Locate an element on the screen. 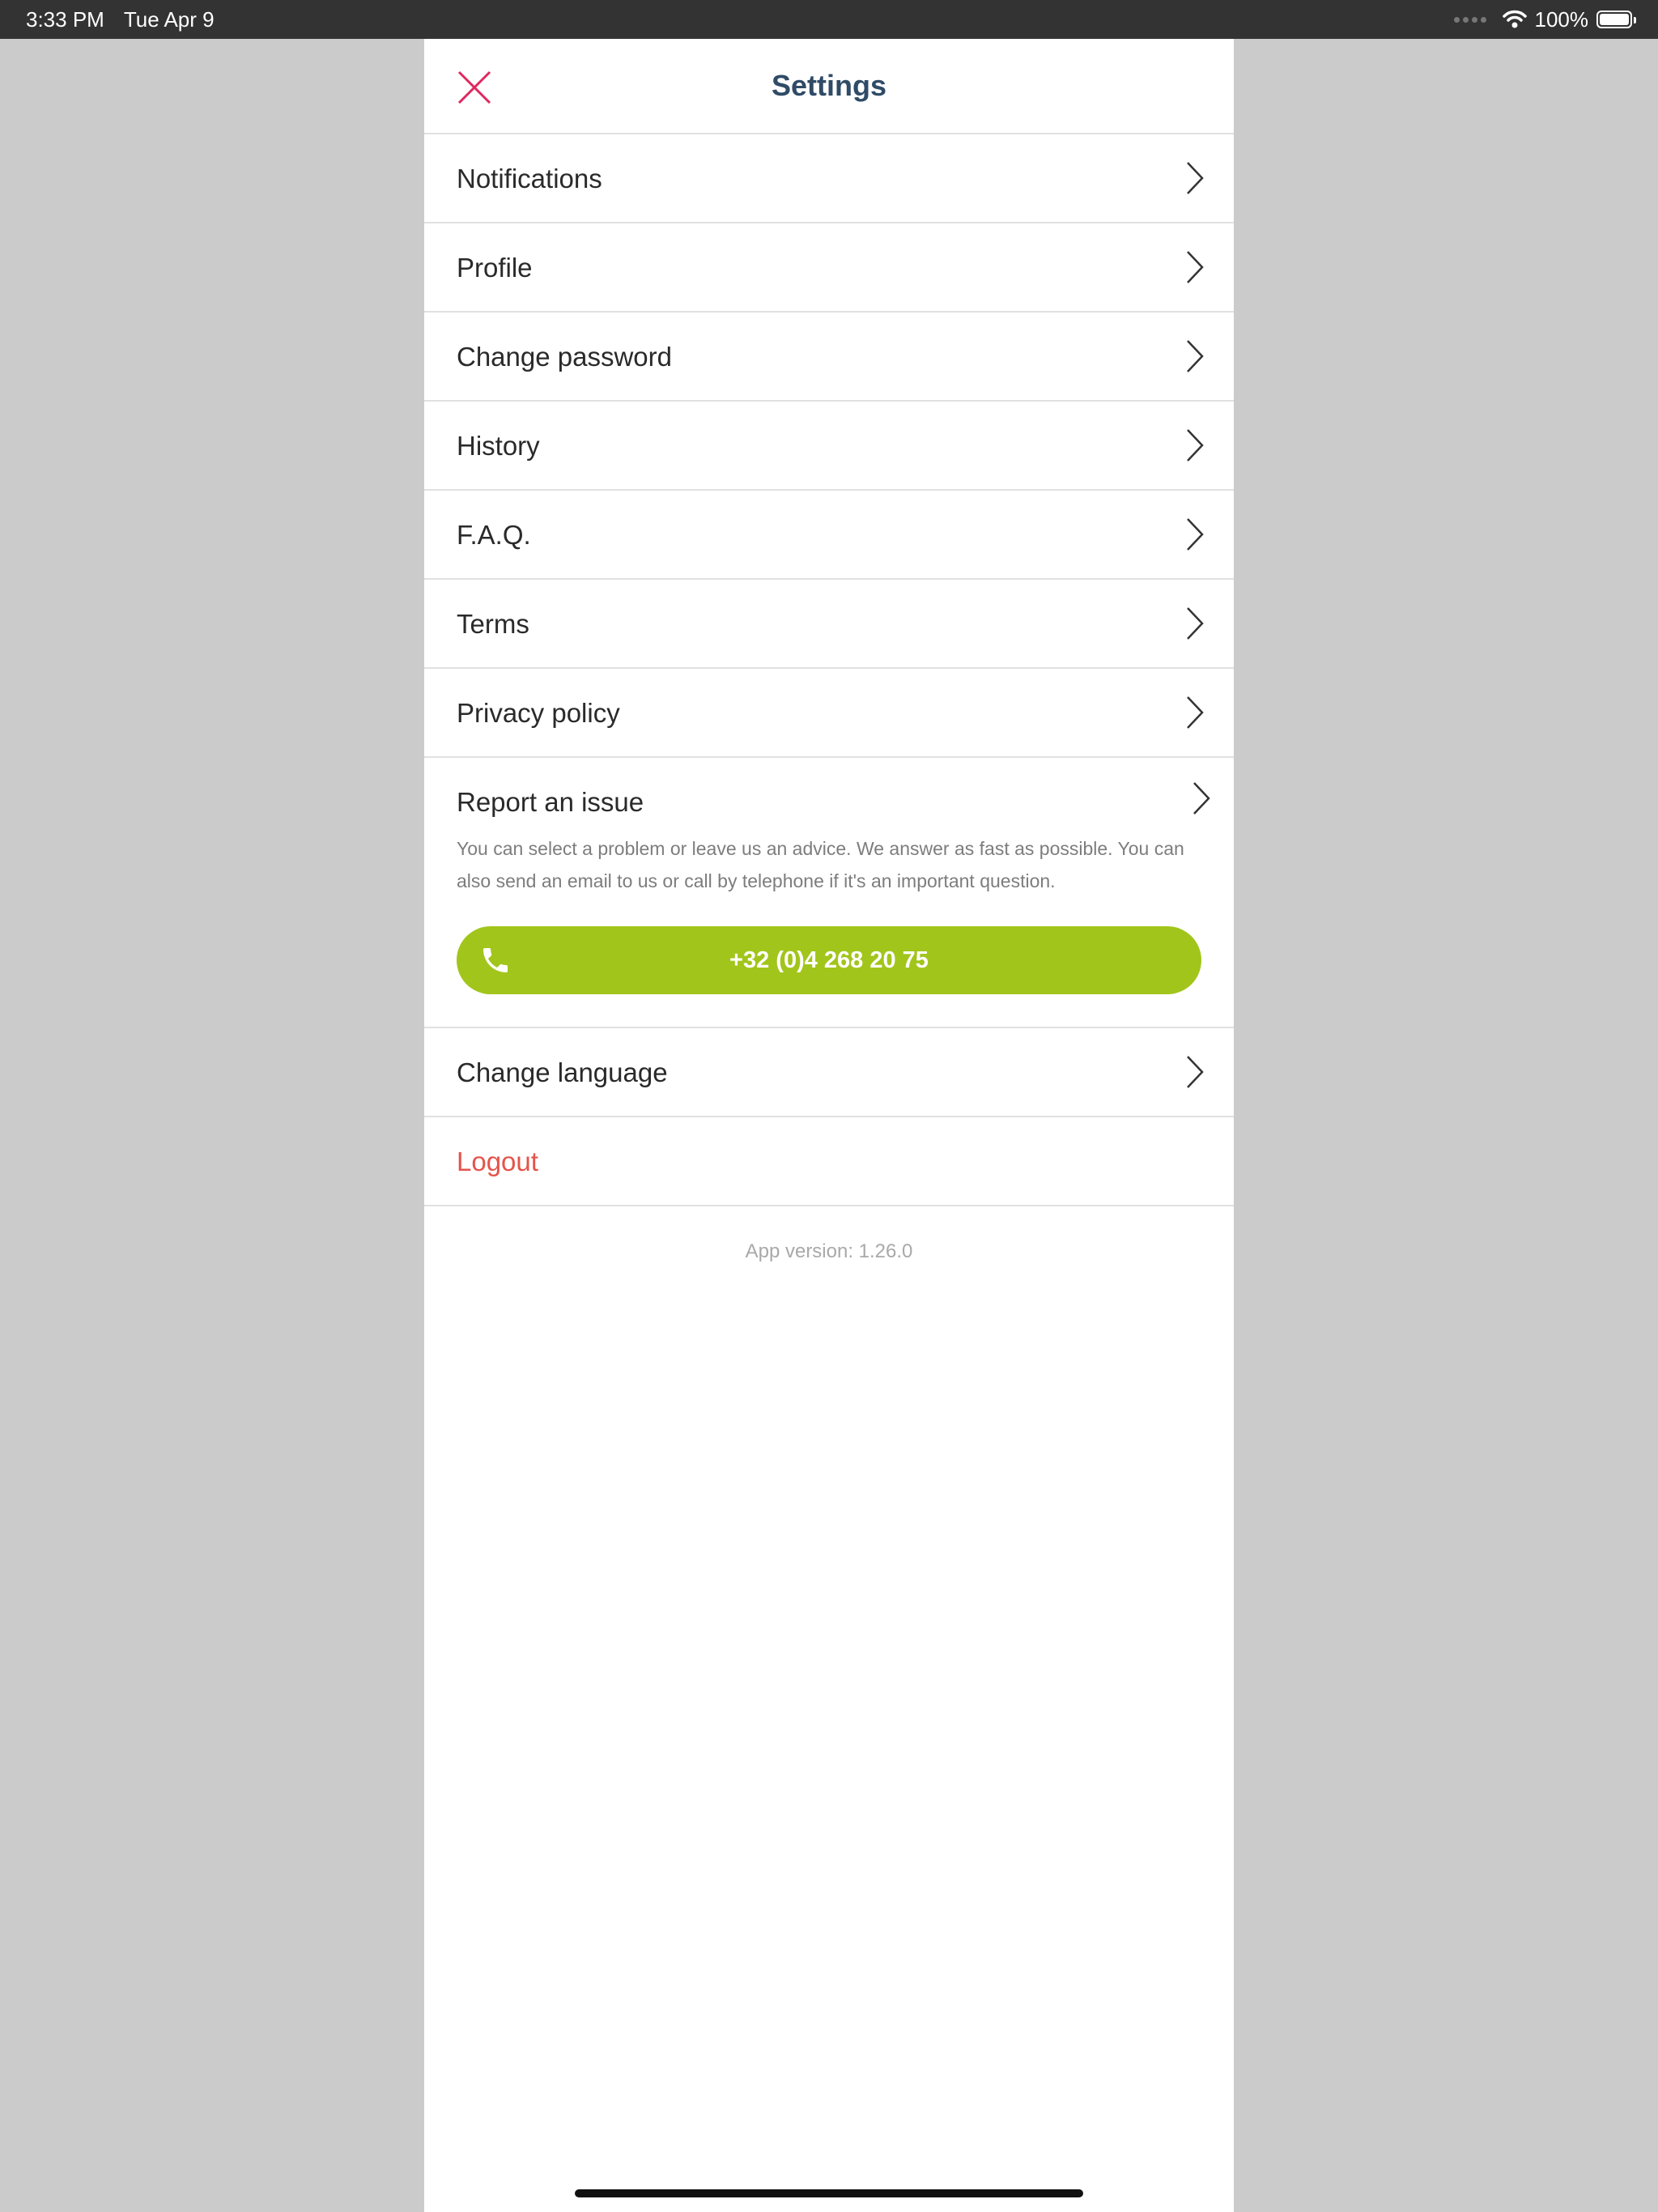  status-time: 3:33 PM is located at coordinates (65, 19).